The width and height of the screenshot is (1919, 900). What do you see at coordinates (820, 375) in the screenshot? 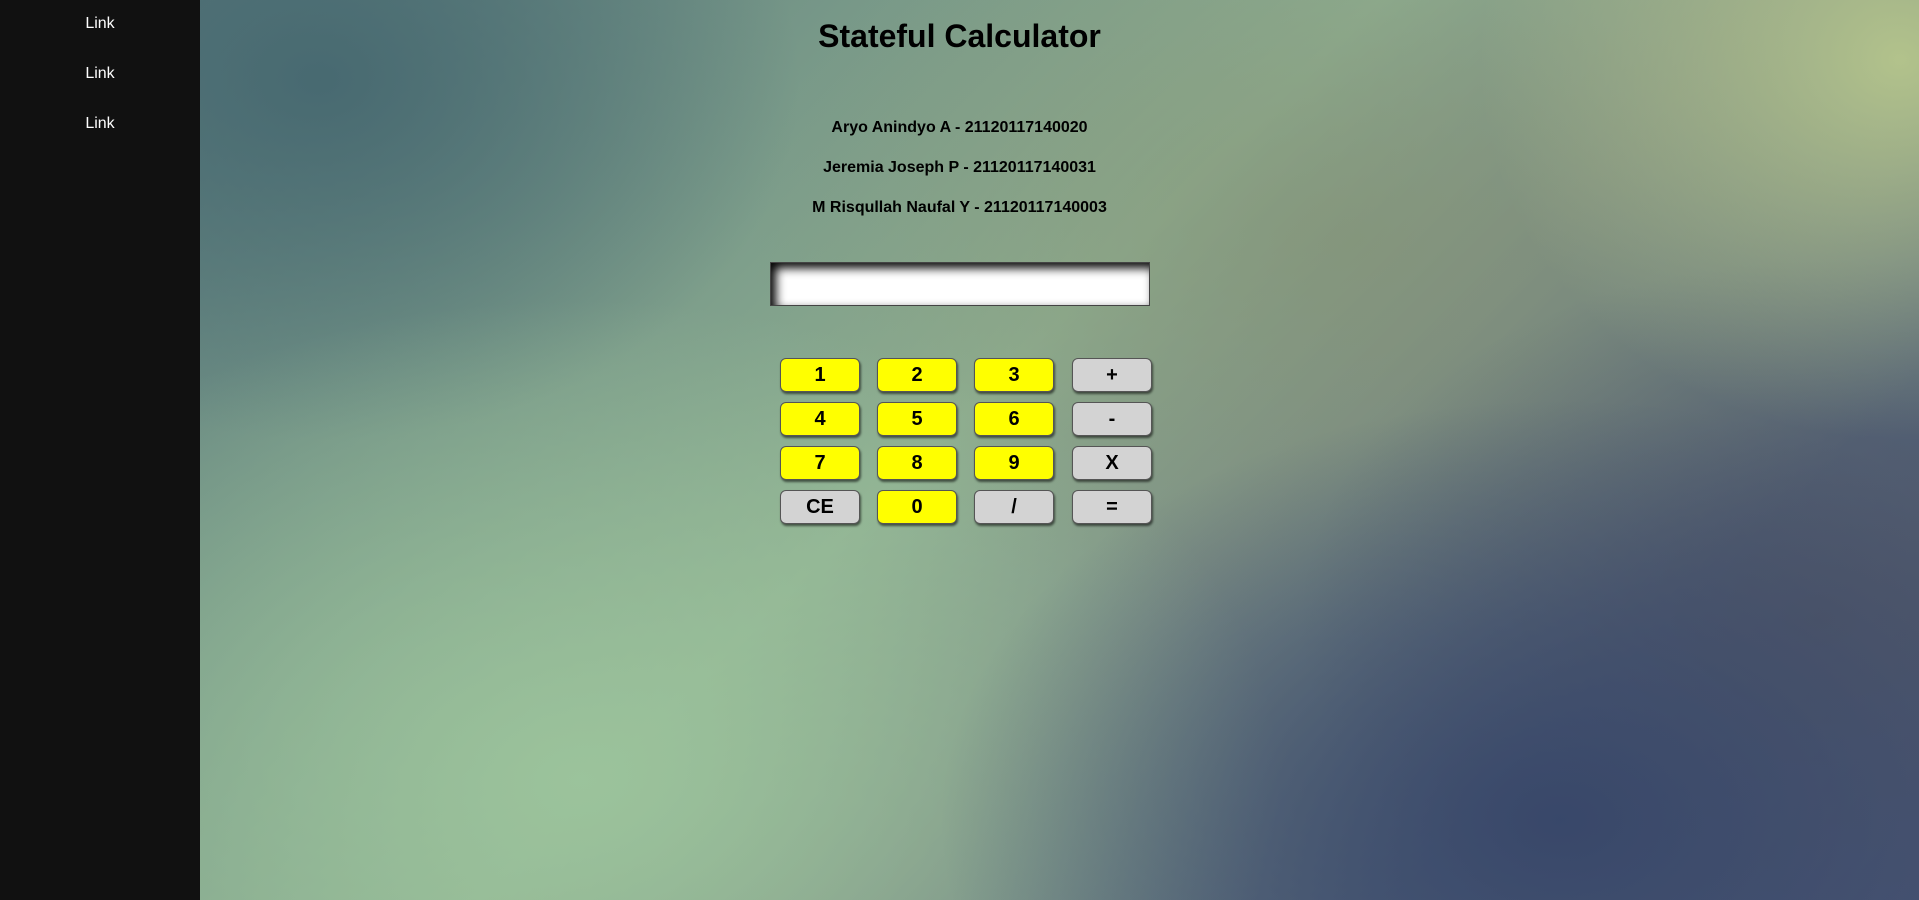
I see `key-1: 1` at bounding box center [820, 375].